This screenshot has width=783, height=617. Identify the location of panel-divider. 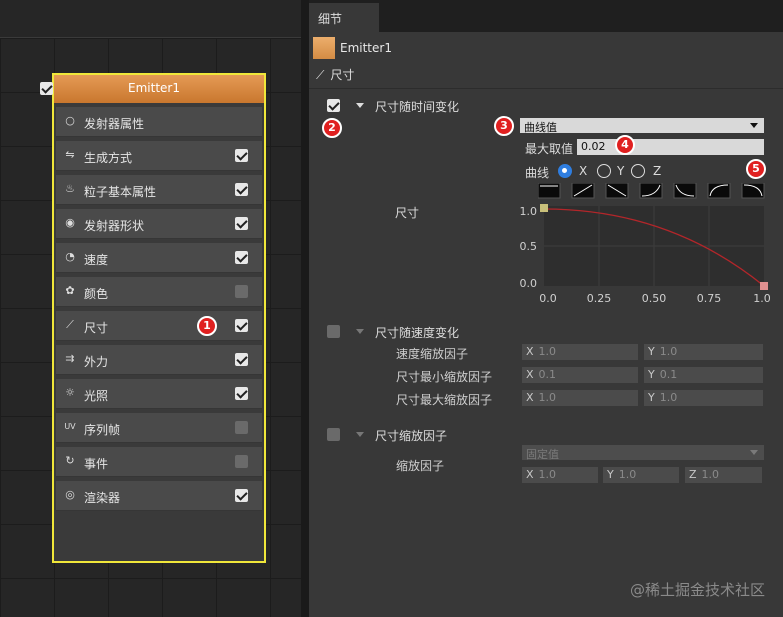
(305, 308).